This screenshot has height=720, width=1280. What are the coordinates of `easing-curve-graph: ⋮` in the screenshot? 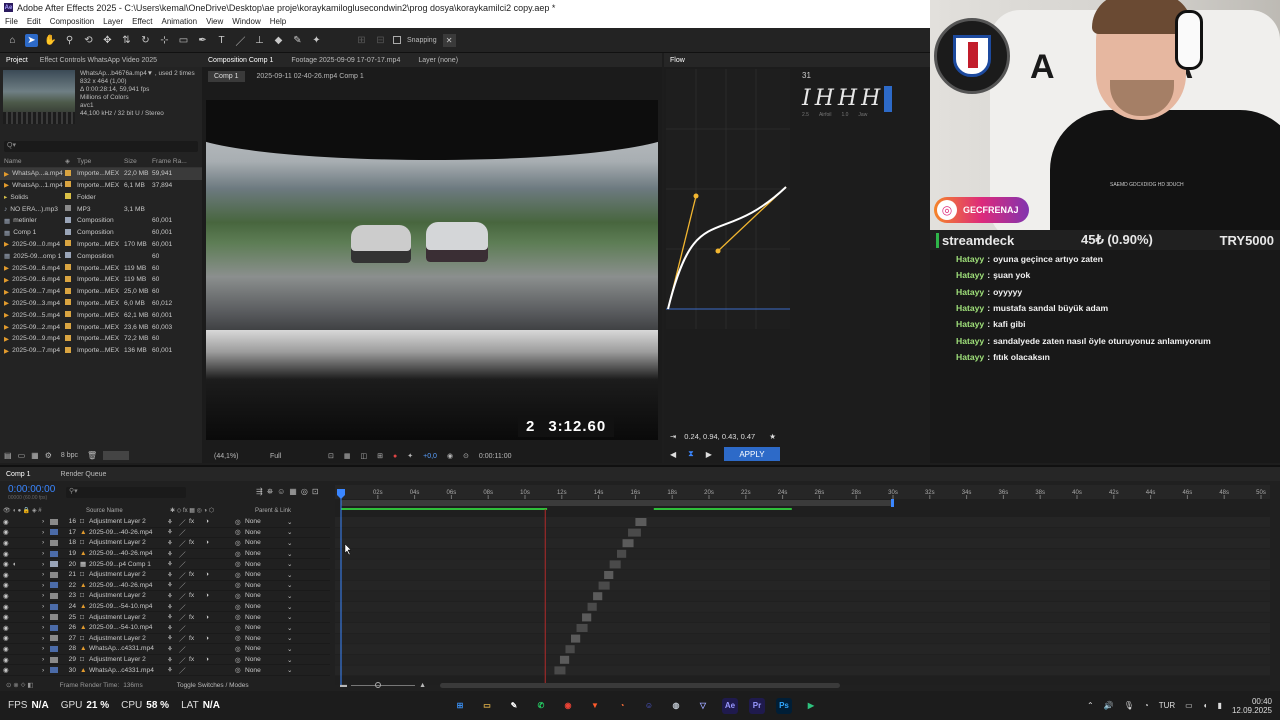 It's located at (728, 199).